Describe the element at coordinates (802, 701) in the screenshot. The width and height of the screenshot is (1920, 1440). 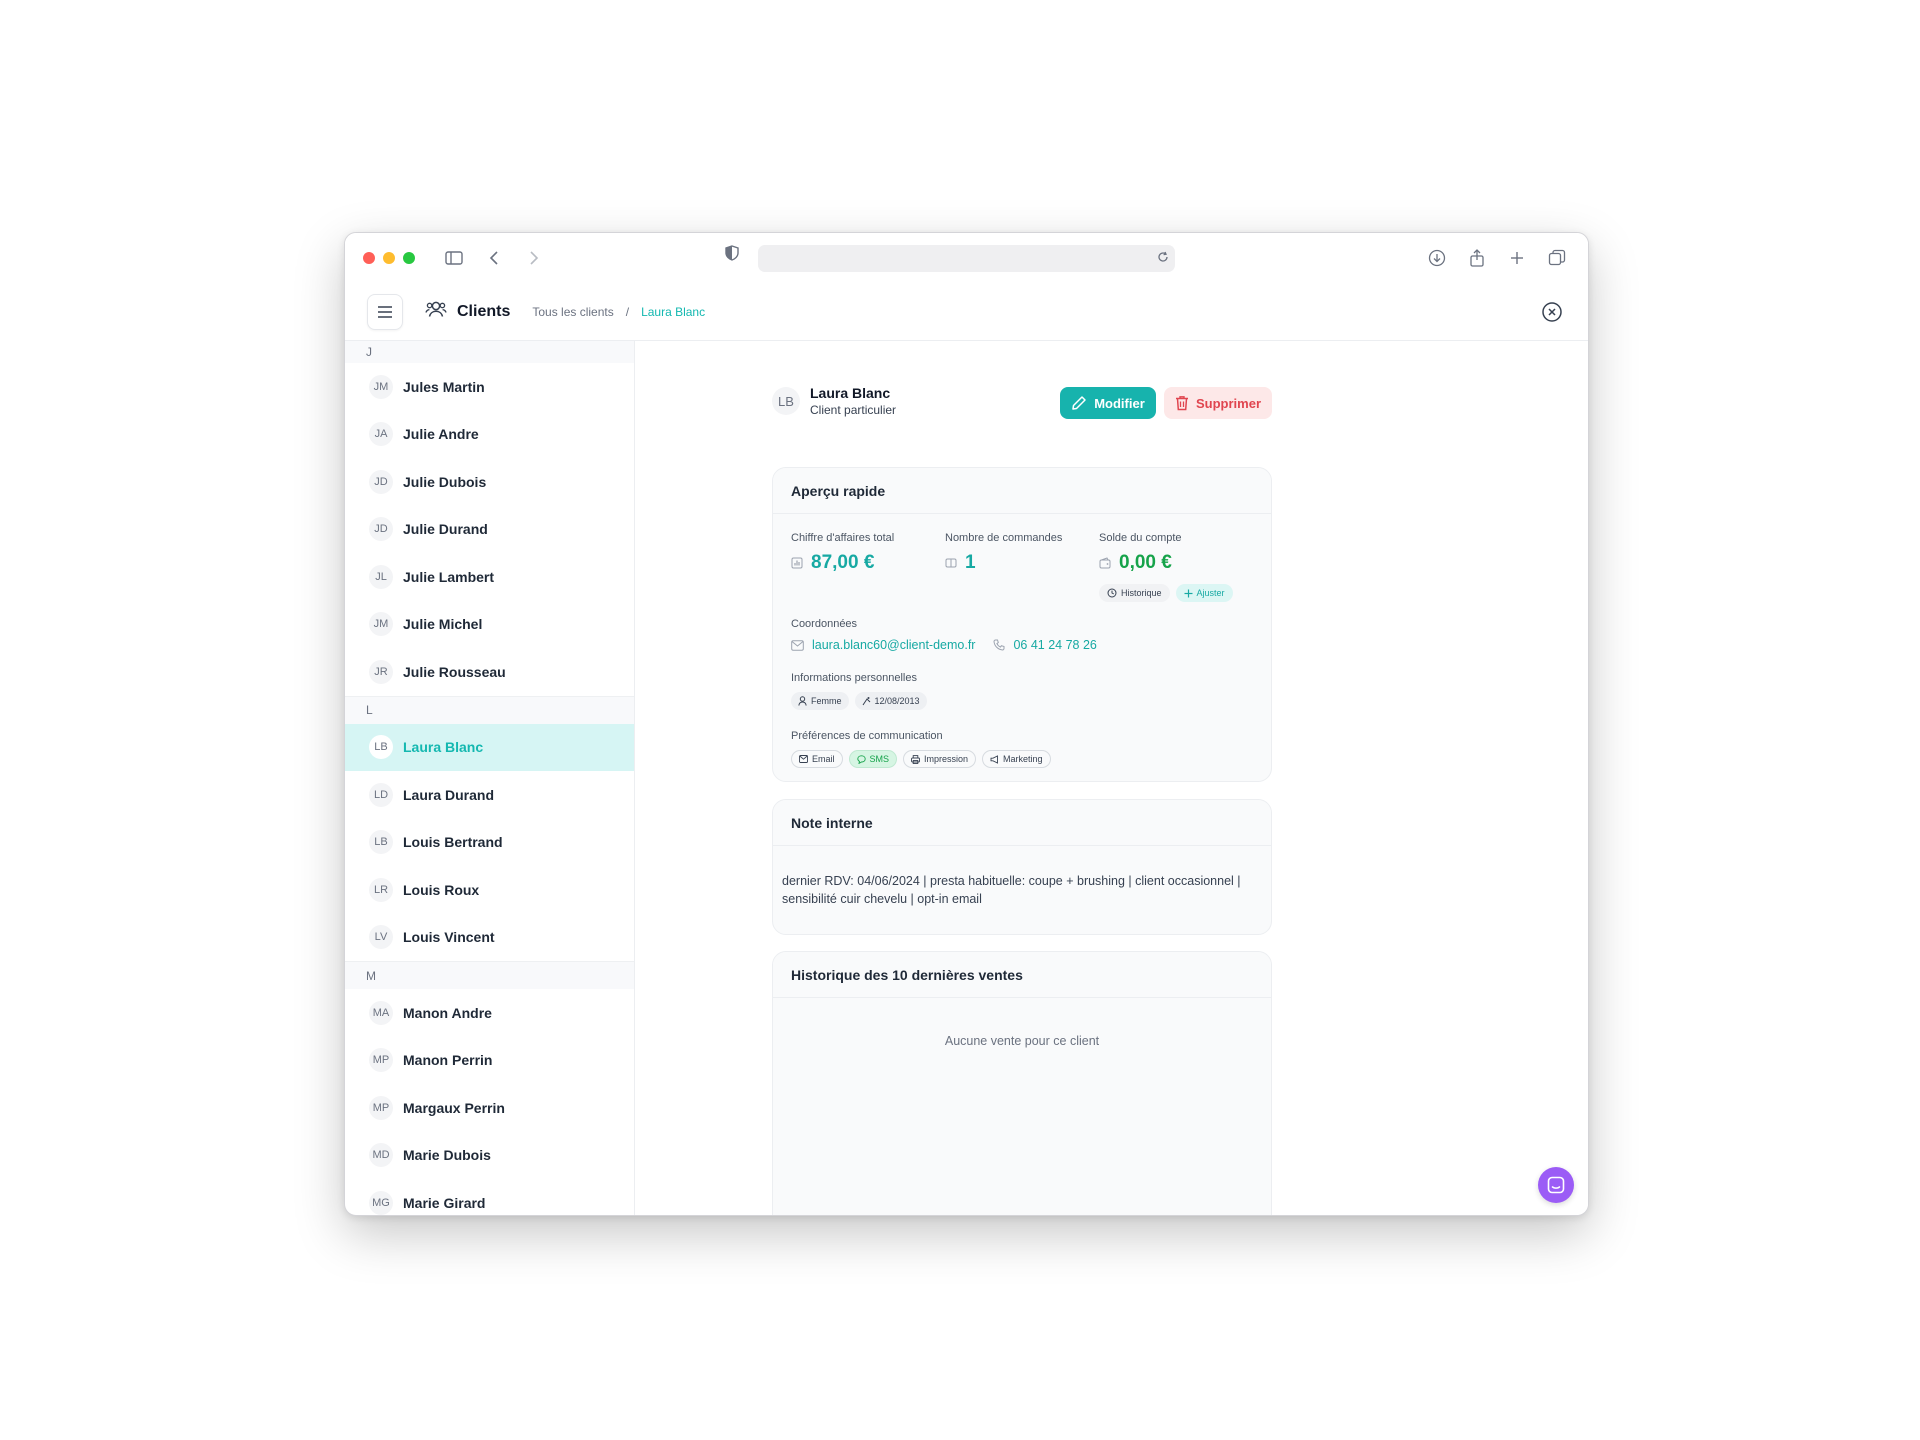
I see `user-icon` at that location.